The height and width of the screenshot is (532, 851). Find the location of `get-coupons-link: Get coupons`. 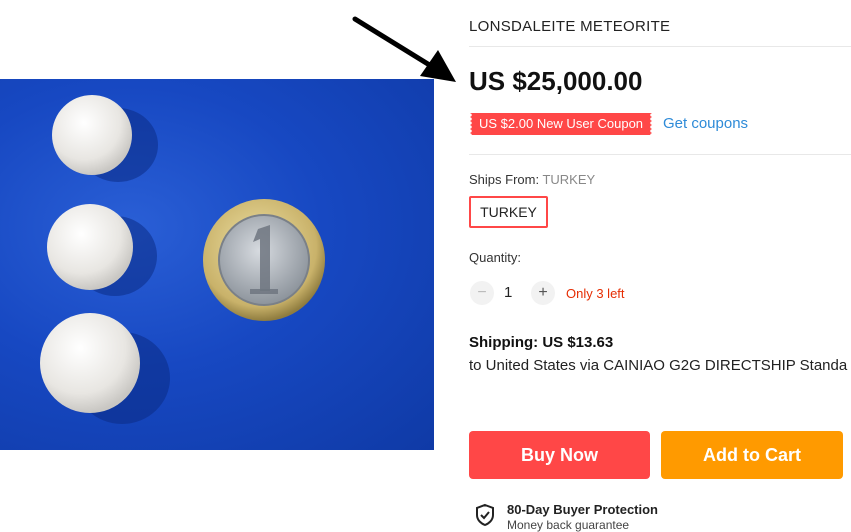

get-coupons-link: Get coupons is located at coordinates (705, 123).